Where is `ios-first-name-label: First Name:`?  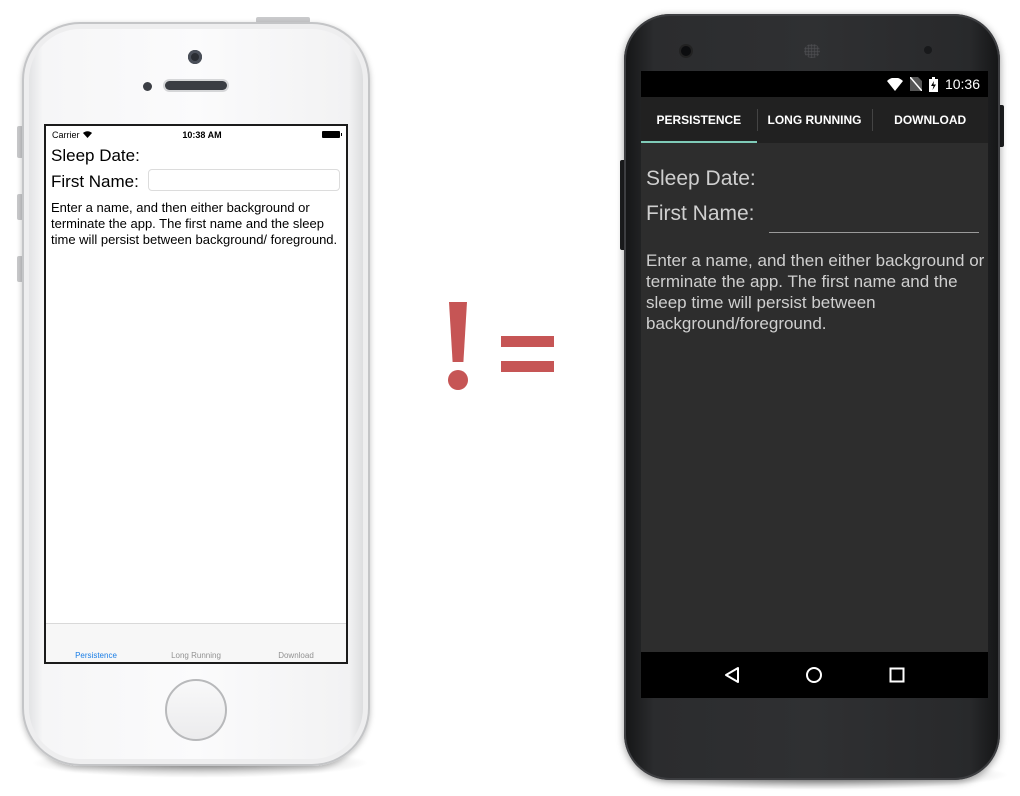 ios-first-name-label: First Name: is located at coordinates (95, 181).